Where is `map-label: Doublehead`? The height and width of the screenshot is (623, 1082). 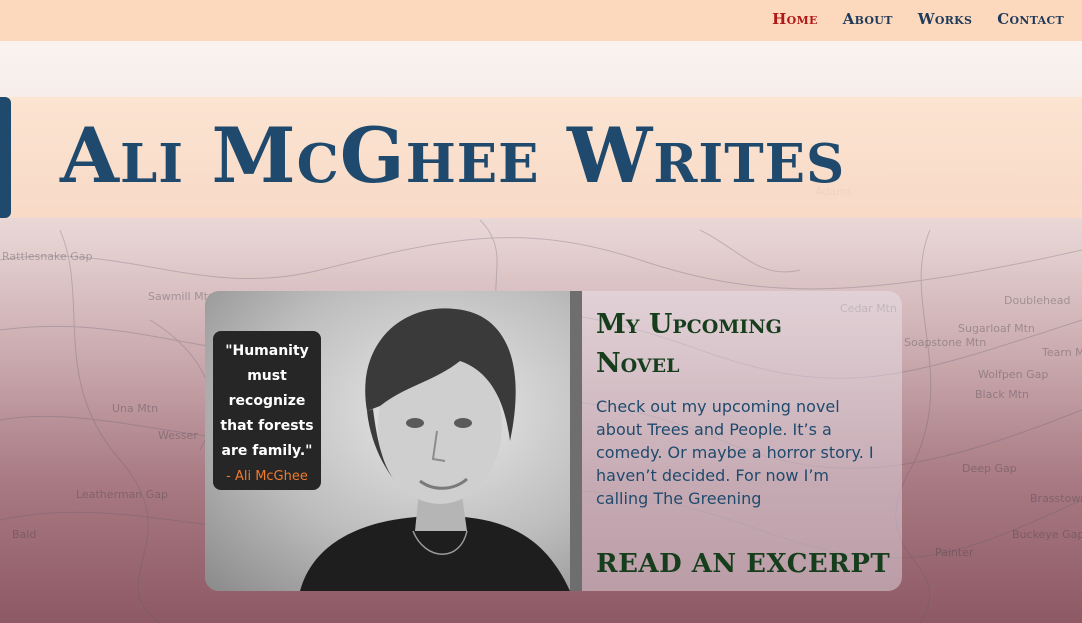
map-label: Doublehead is located at coordinates (1037, 300).